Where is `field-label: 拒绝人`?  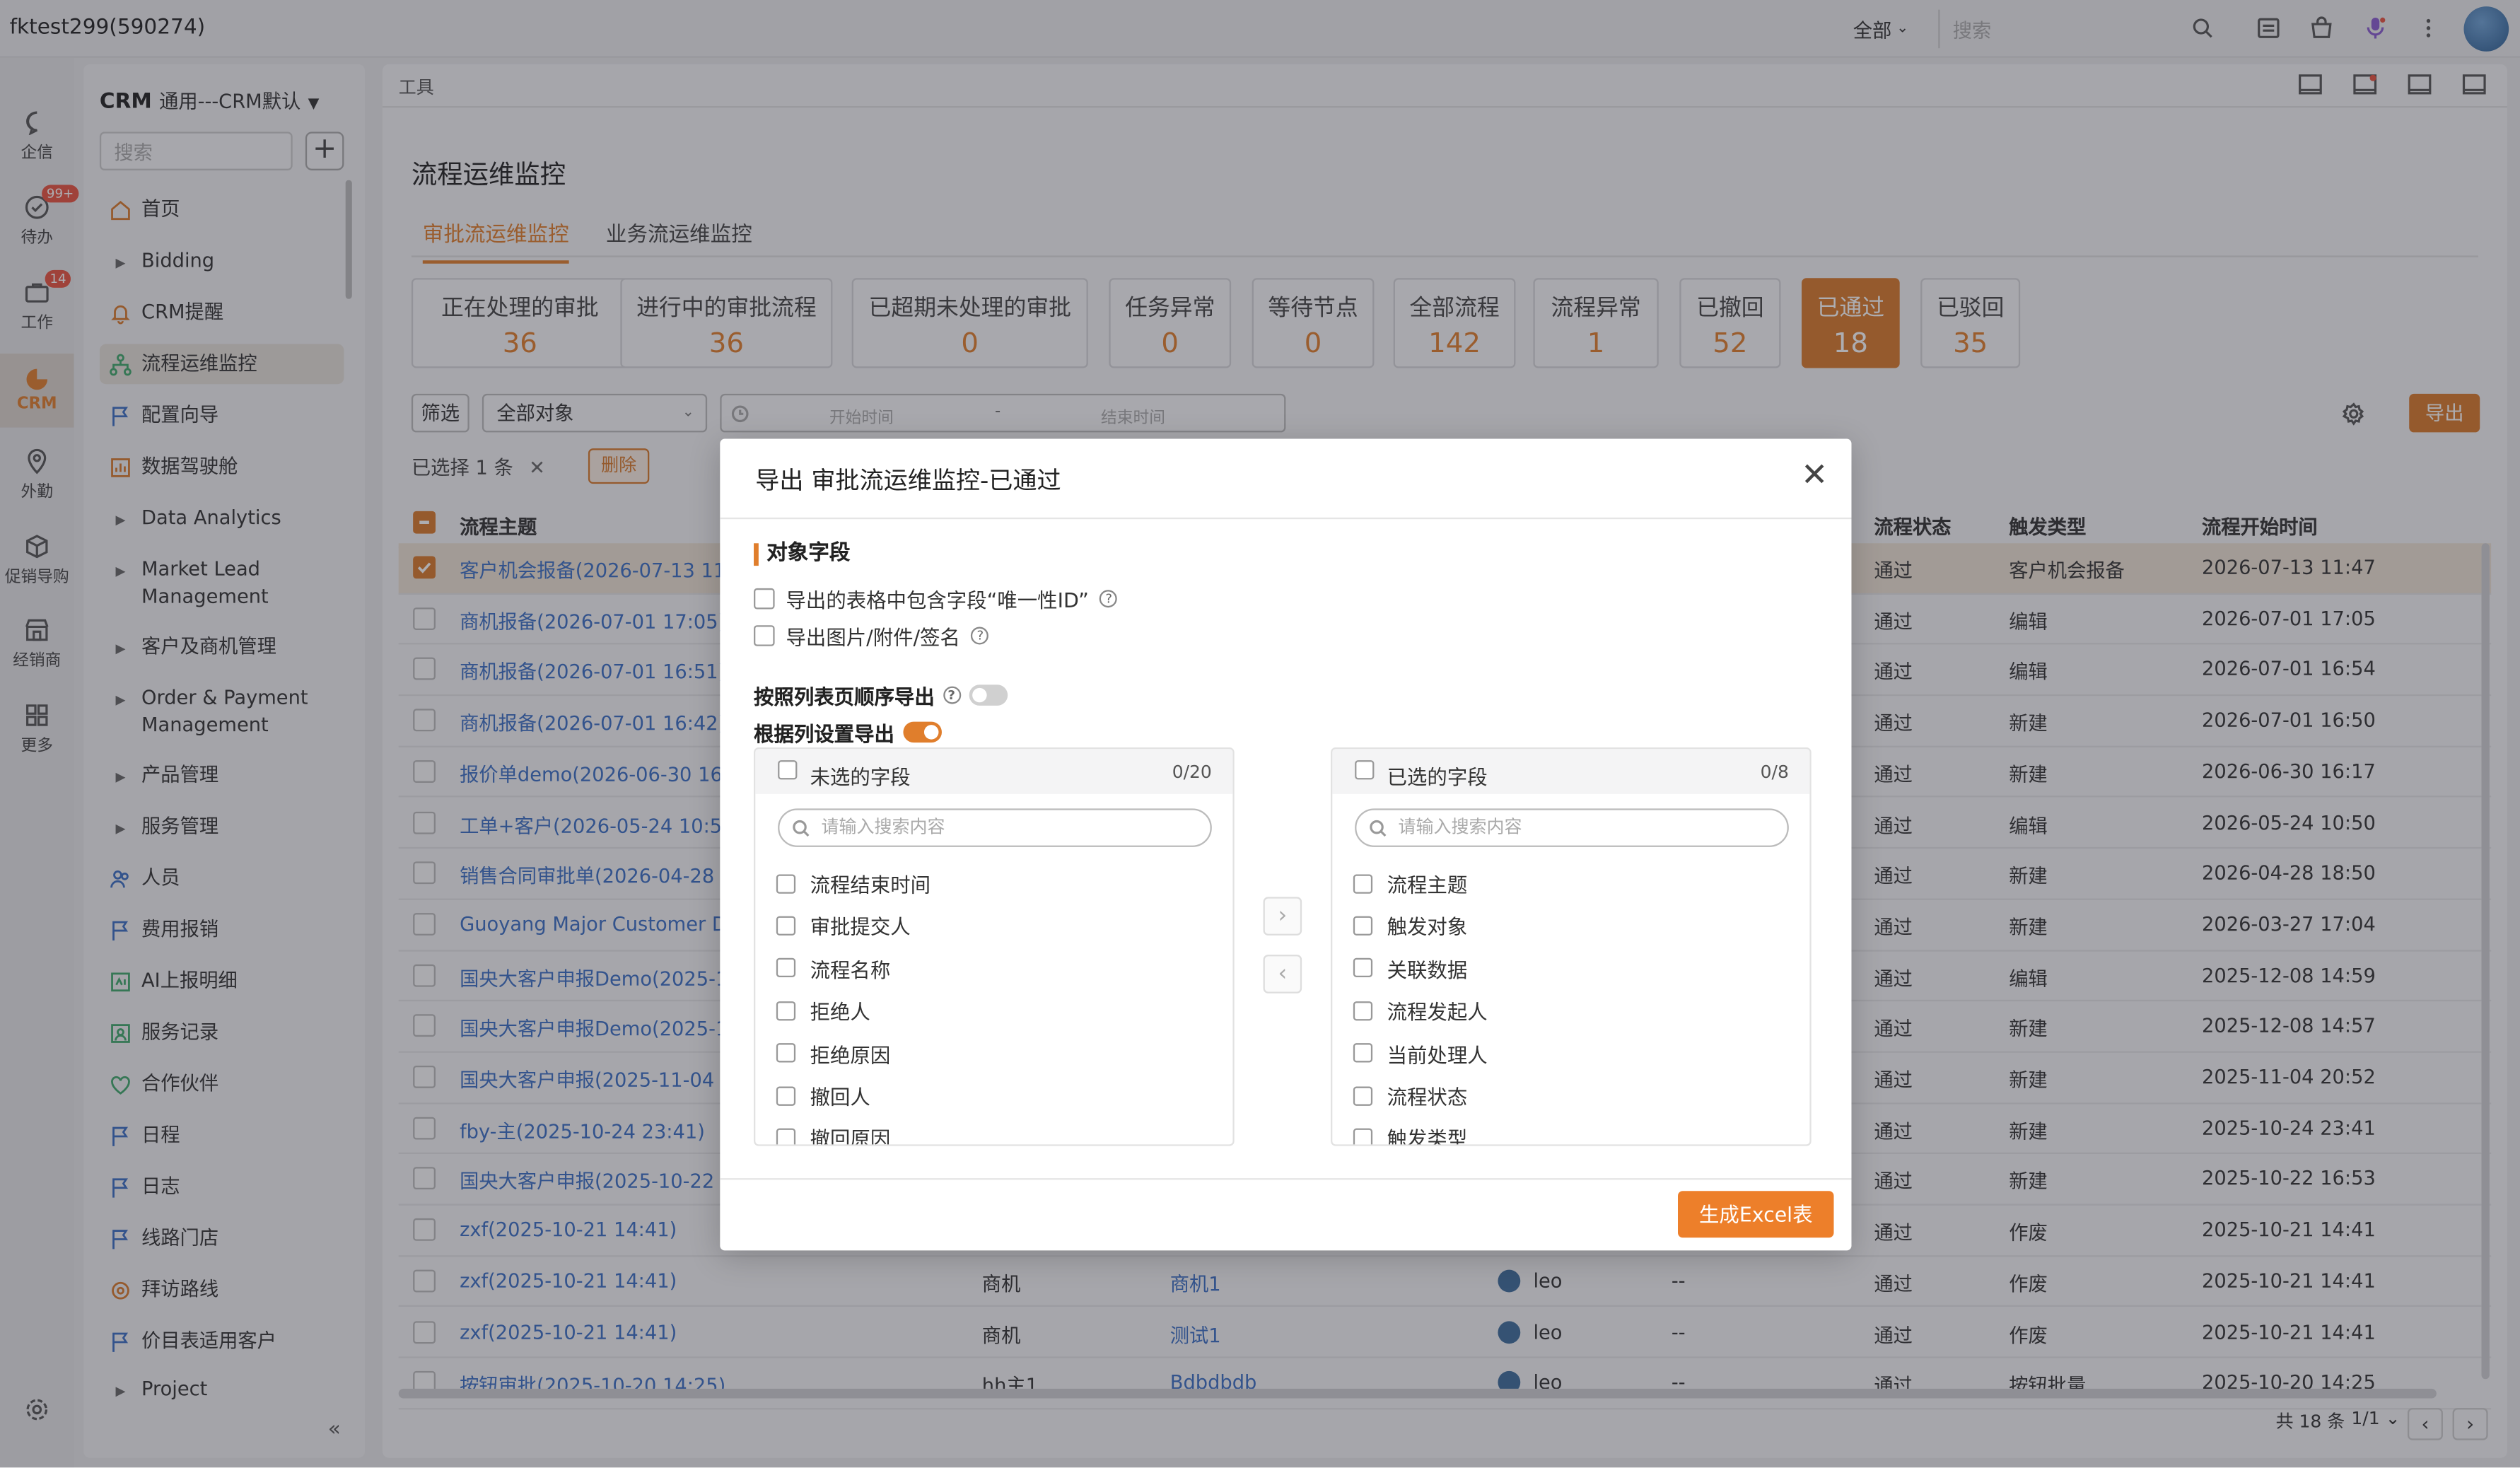 field-label: 拒绝人 is located at coordinates (840, 1012).